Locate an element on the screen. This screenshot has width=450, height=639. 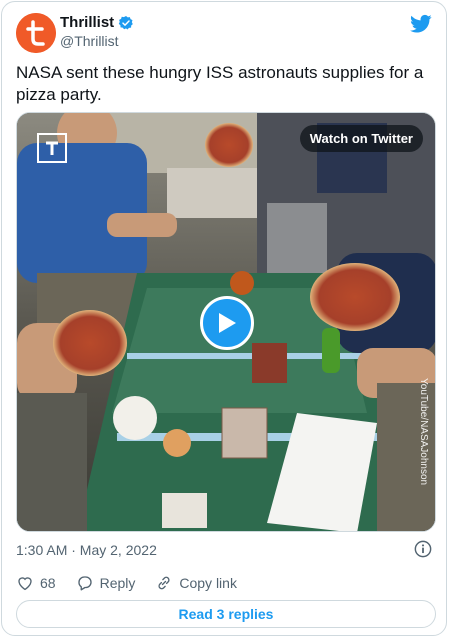
thrillist-logo-icon is located at coordinates (36, 33).